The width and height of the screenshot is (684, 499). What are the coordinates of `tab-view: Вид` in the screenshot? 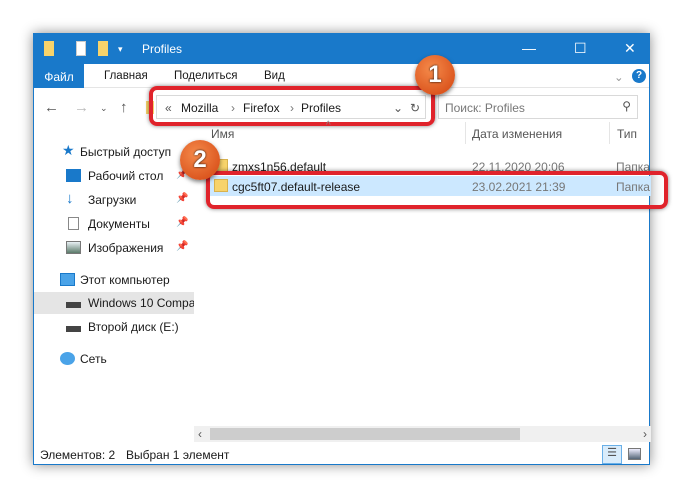 It's located at (274, 76).